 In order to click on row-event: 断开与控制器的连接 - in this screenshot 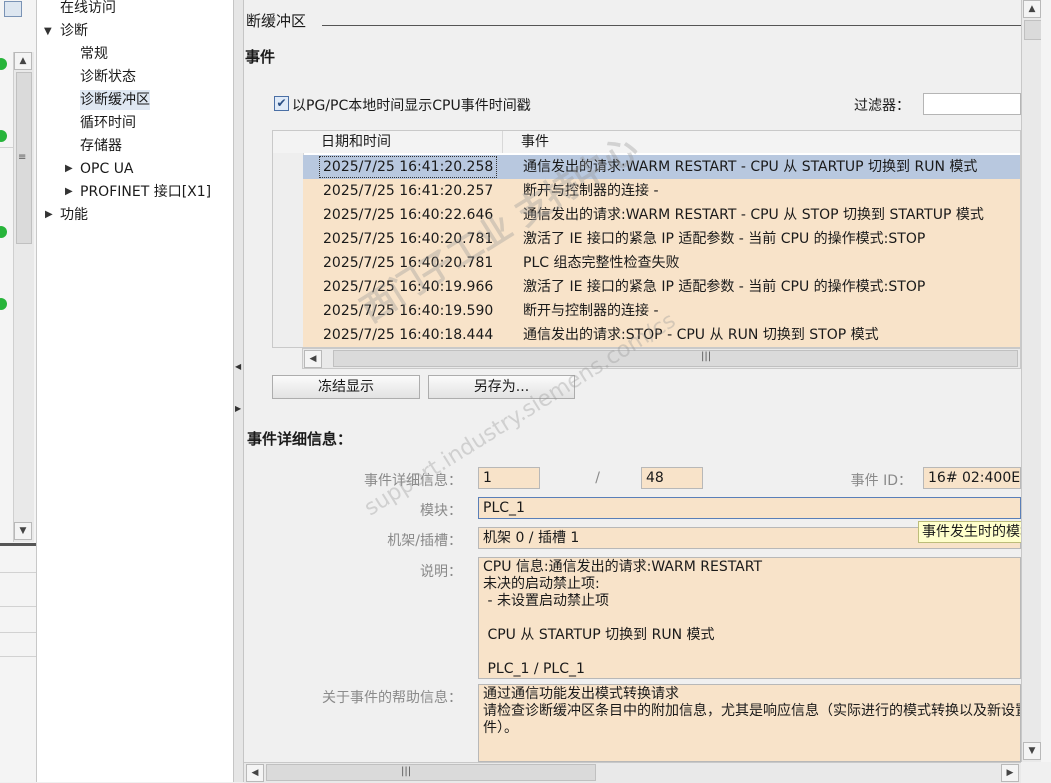, I will do `click(591, 311)`.